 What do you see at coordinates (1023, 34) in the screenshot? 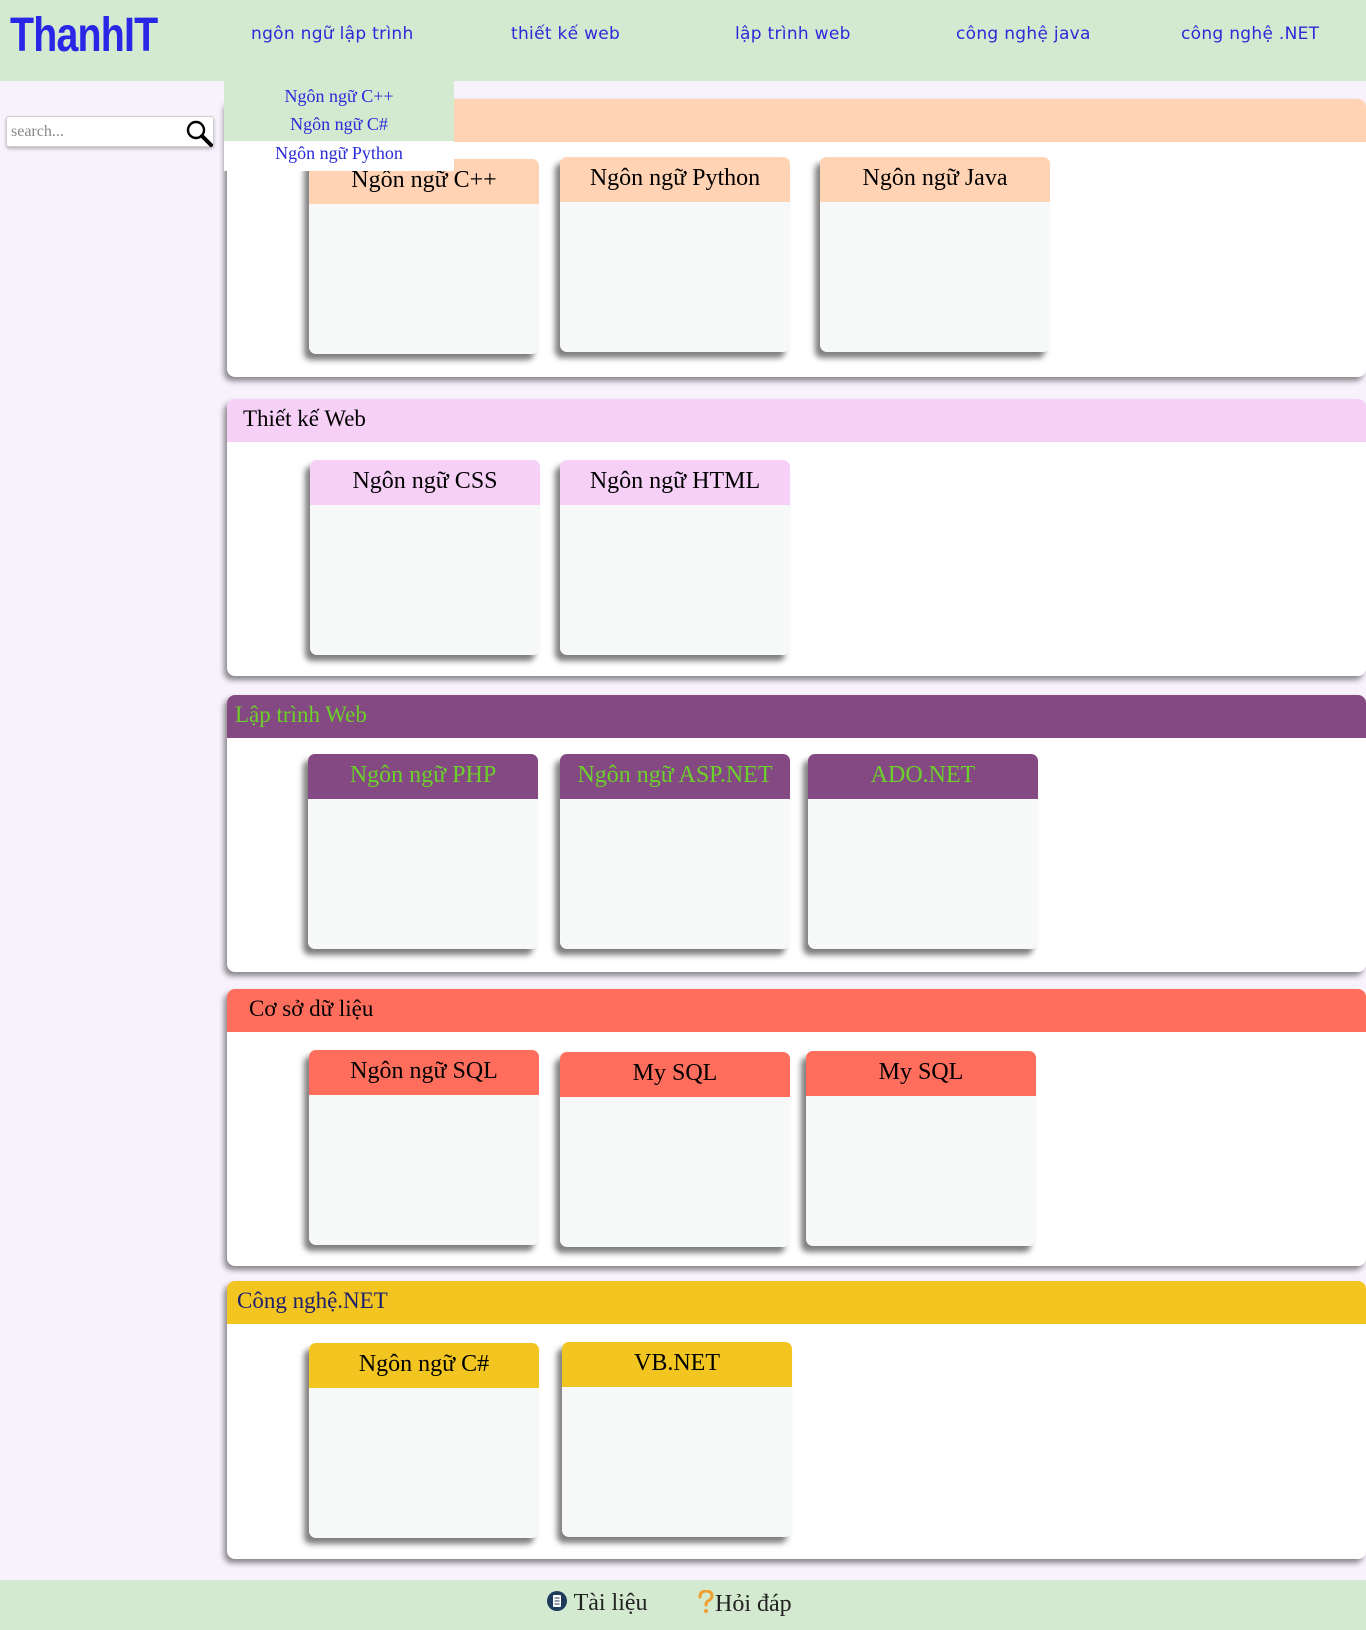
I see `nav-item-cong-nghe-java: công nghệ java` at bounding box center [1023, 34].